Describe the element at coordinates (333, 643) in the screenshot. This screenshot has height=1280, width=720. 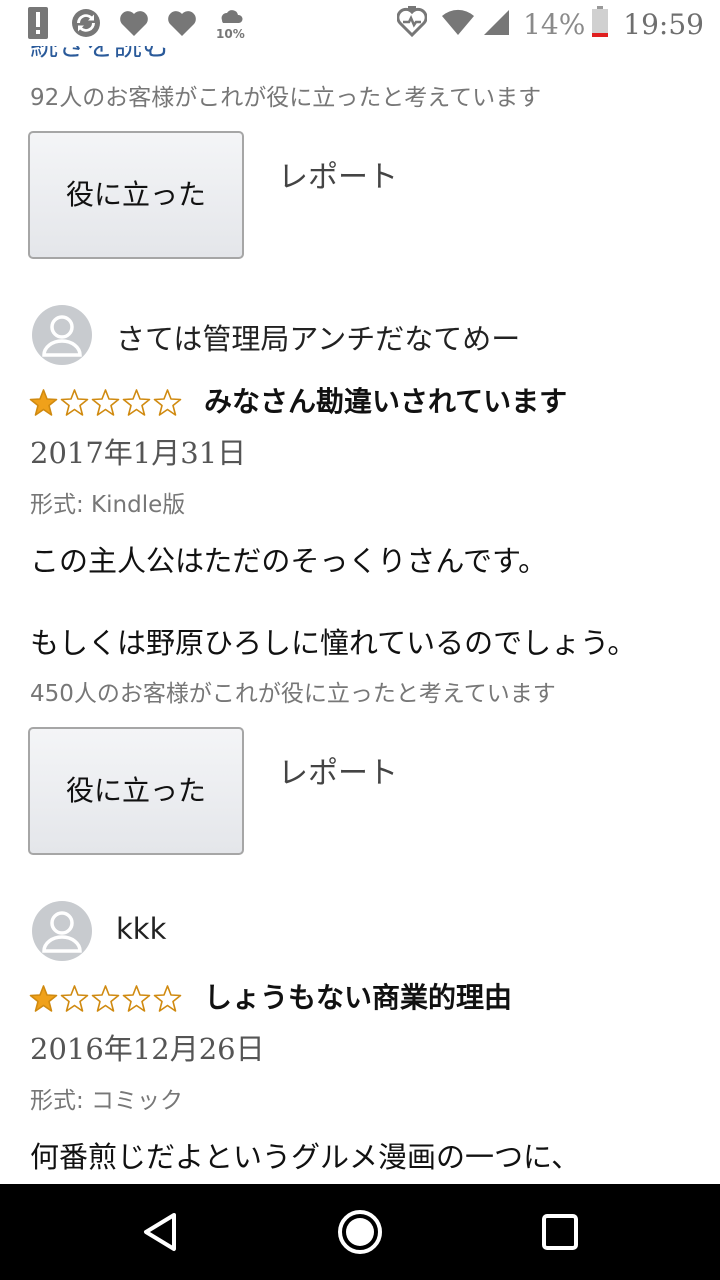
I see `review-body-line: もしくは野原ひろしに憧れているのでしょう。` at that location.